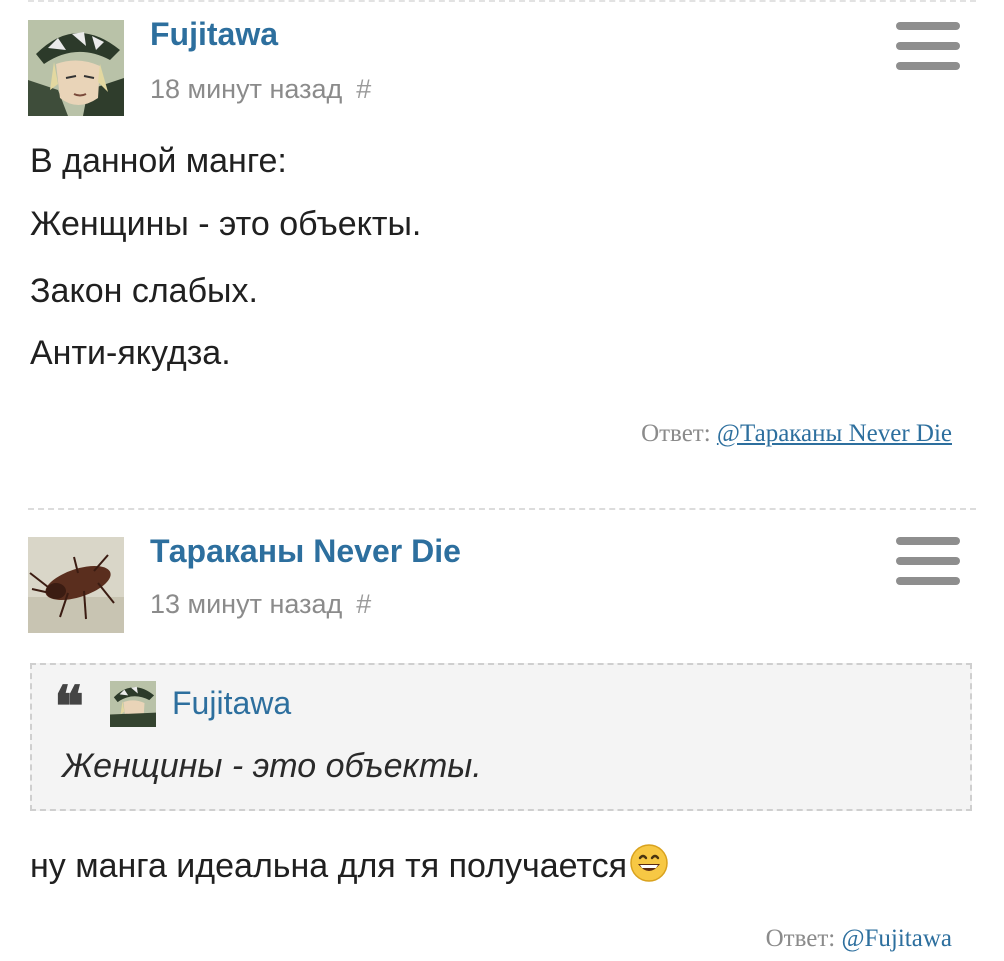  I want to click on quote-avatar, so click(133, 704).